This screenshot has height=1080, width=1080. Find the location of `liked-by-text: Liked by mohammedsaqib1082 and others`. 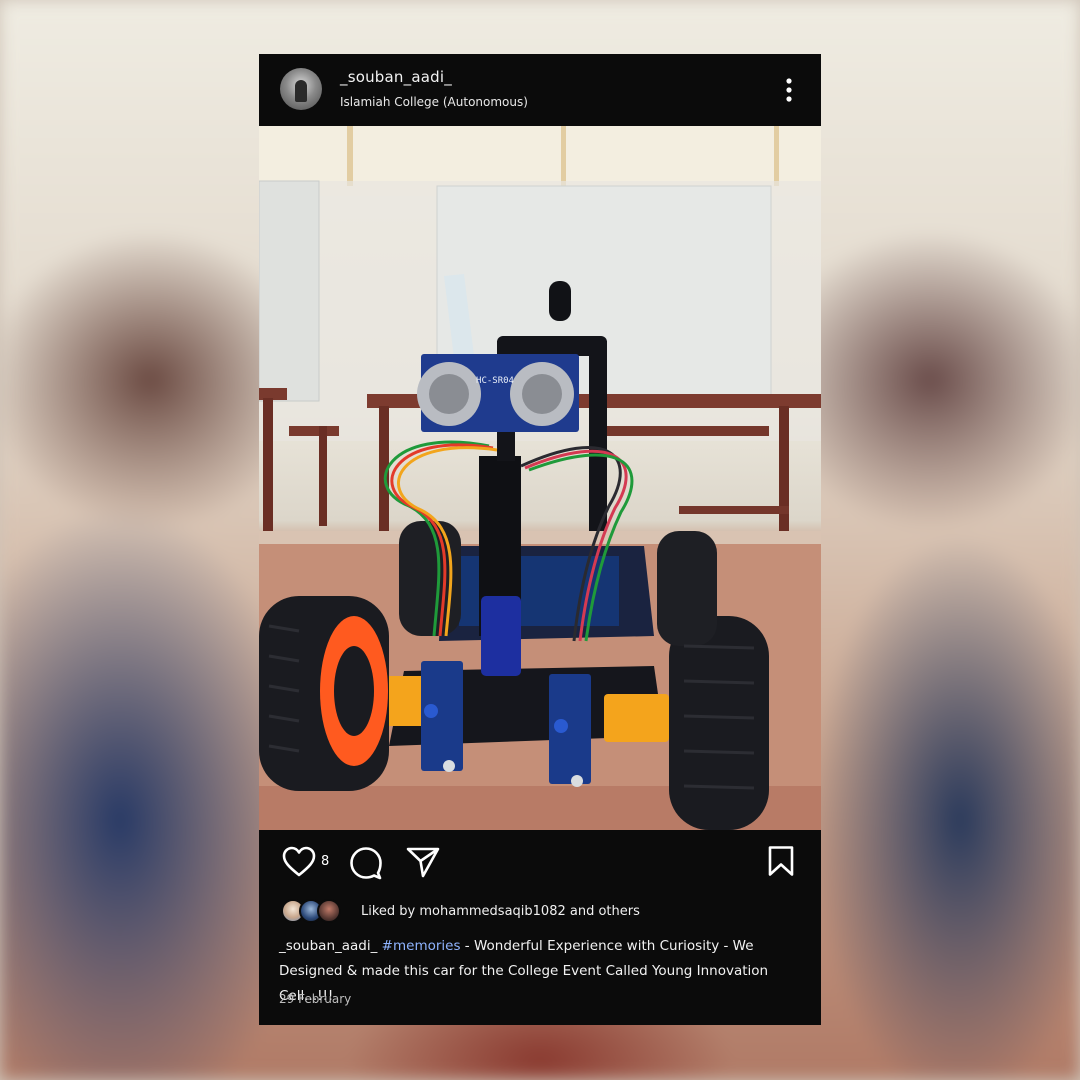

liked-by-text: Liked by mohammedsaqib1082 and others is located at coordinates (500, 911).